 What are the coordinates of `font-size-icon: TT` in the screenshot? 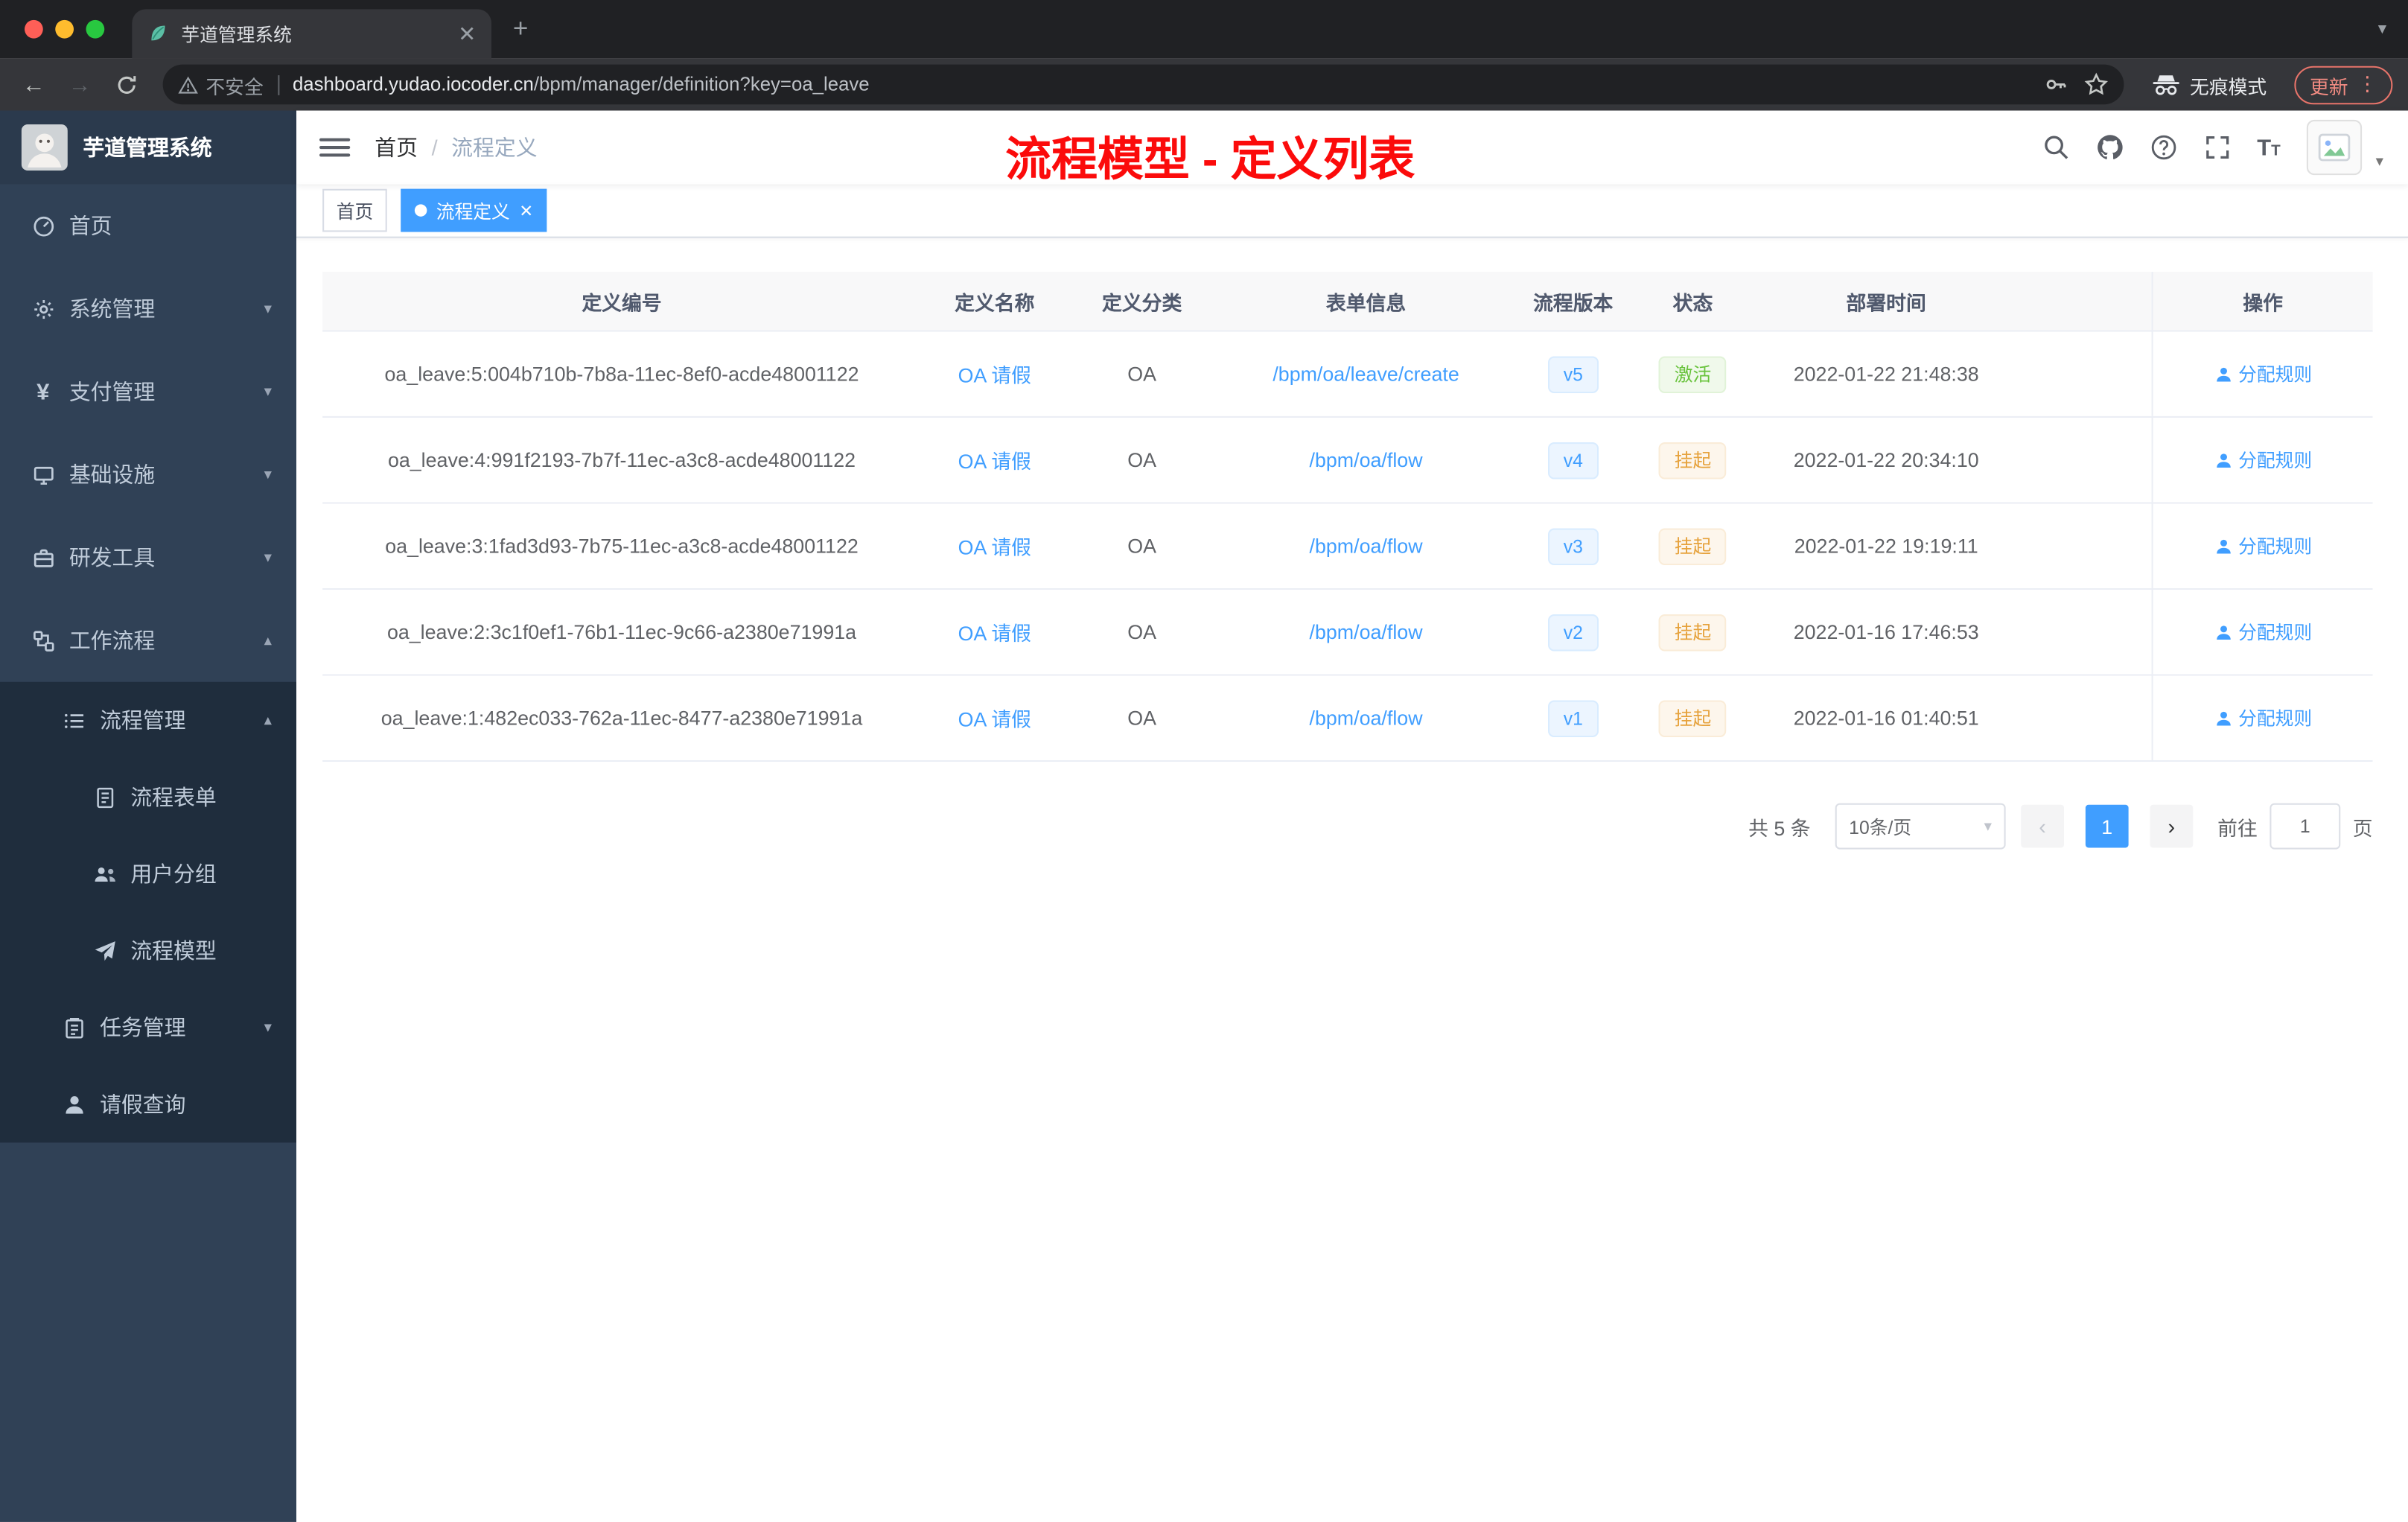 It's located at (2269, 147).